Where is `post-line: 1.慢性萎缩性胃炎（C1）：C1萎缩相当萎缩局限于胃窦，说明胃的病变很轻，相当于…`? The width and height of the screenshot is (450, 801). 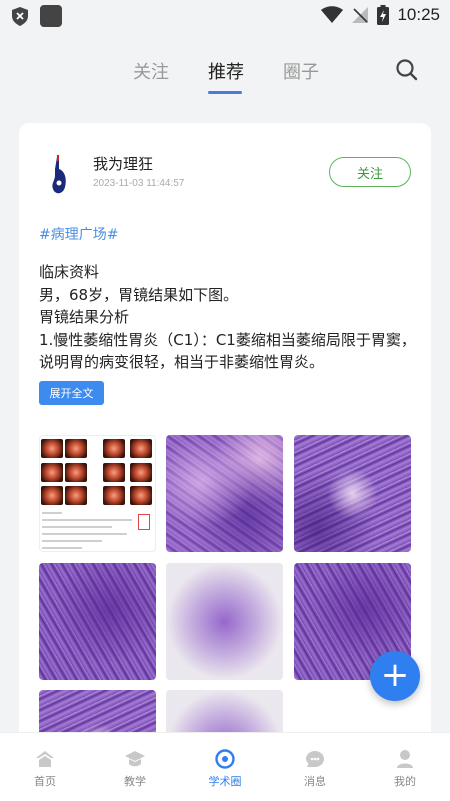 post-line: 1.慢性萎缩性胃炎（C1）：C1萎缩相当萎缩局限于胃窦，说明胃的病变很轻，相当于… is located at coordinates (227, 351).